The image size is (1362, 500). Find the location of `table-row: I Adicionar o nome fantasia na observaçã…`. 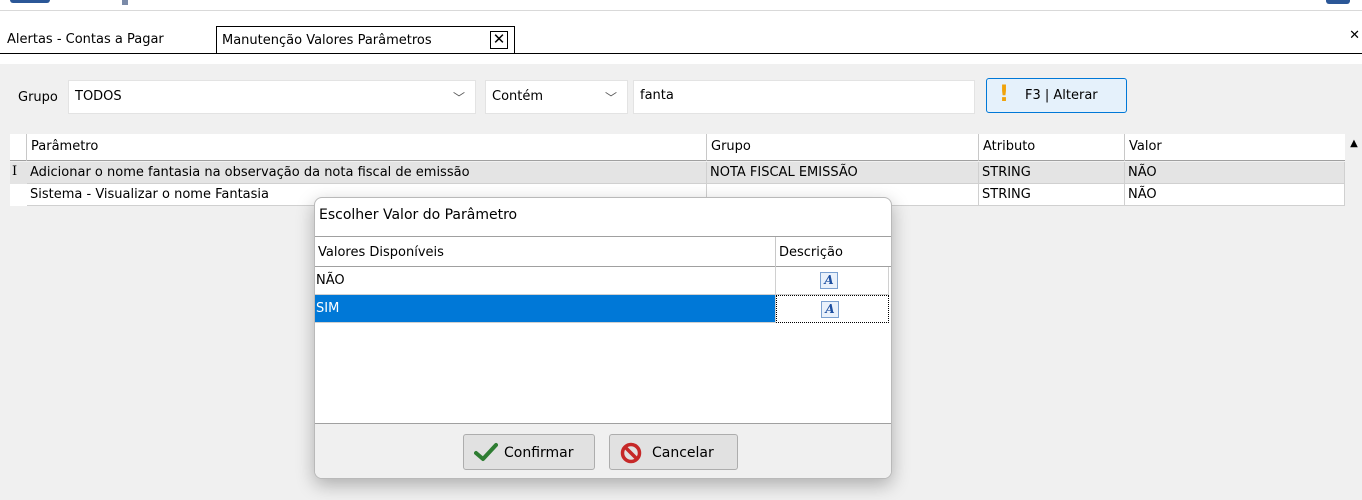

table-row: I Adicionar o nome fantasia na observaçã… is located at coordinates (677, 173).